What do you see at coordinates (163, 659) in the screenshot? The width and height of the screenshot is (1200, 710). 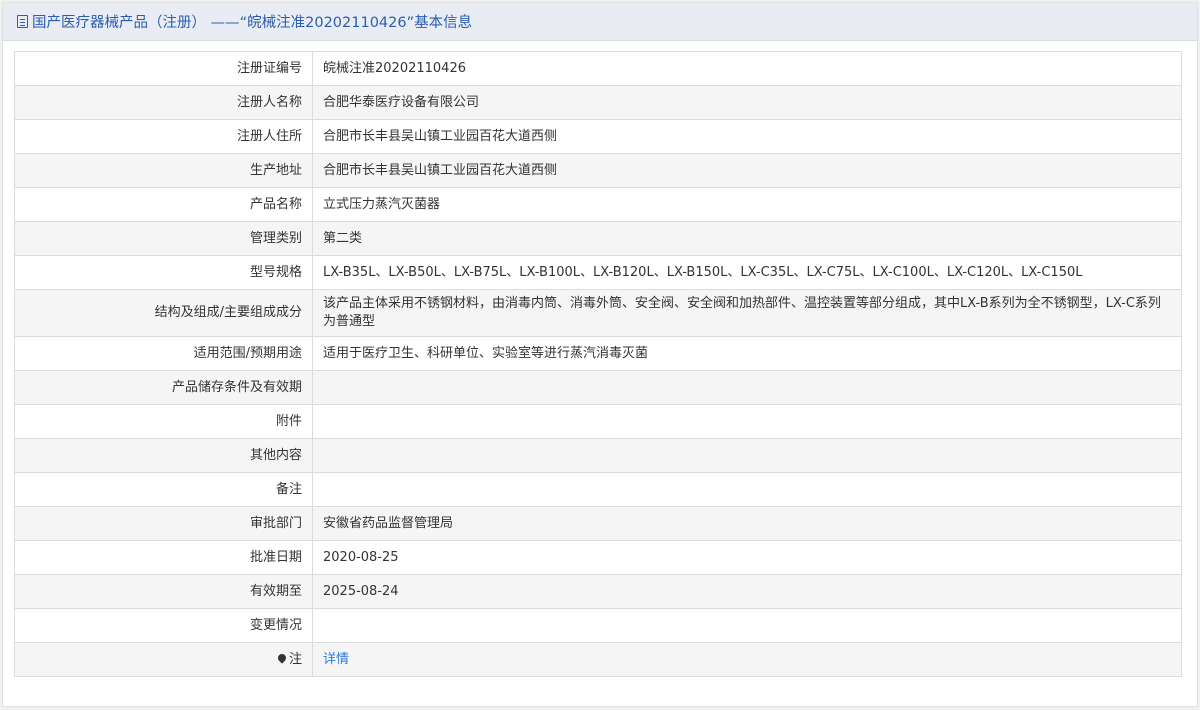 I see `row-label: 注` at bounding box center [163, 659].